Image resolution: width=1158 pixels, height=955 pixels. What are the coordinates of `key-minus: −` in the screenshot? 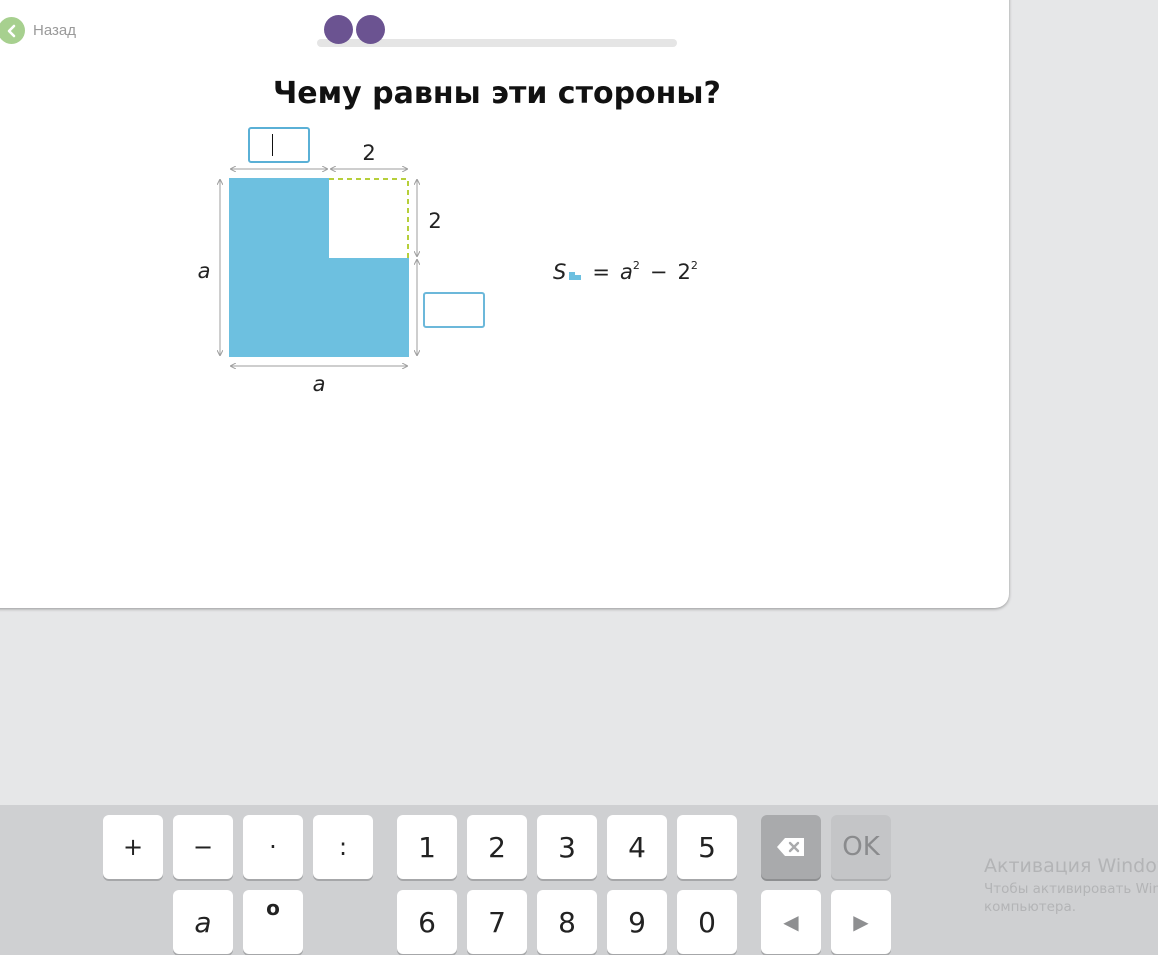 It's located at (203, 847).